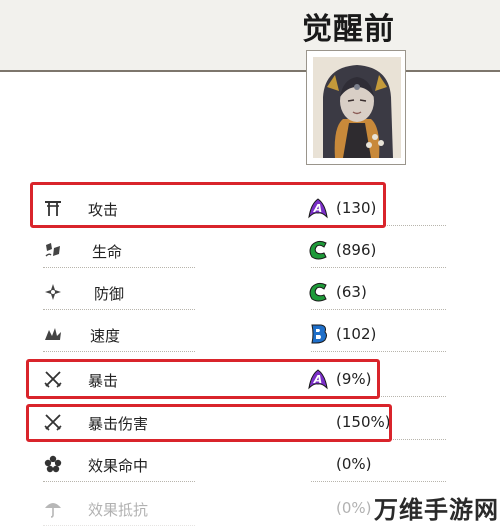  What do you see at coordinates (356, 250) in the screenshot?
I see `stat-value: (896)` at bounding box center [356, 250].